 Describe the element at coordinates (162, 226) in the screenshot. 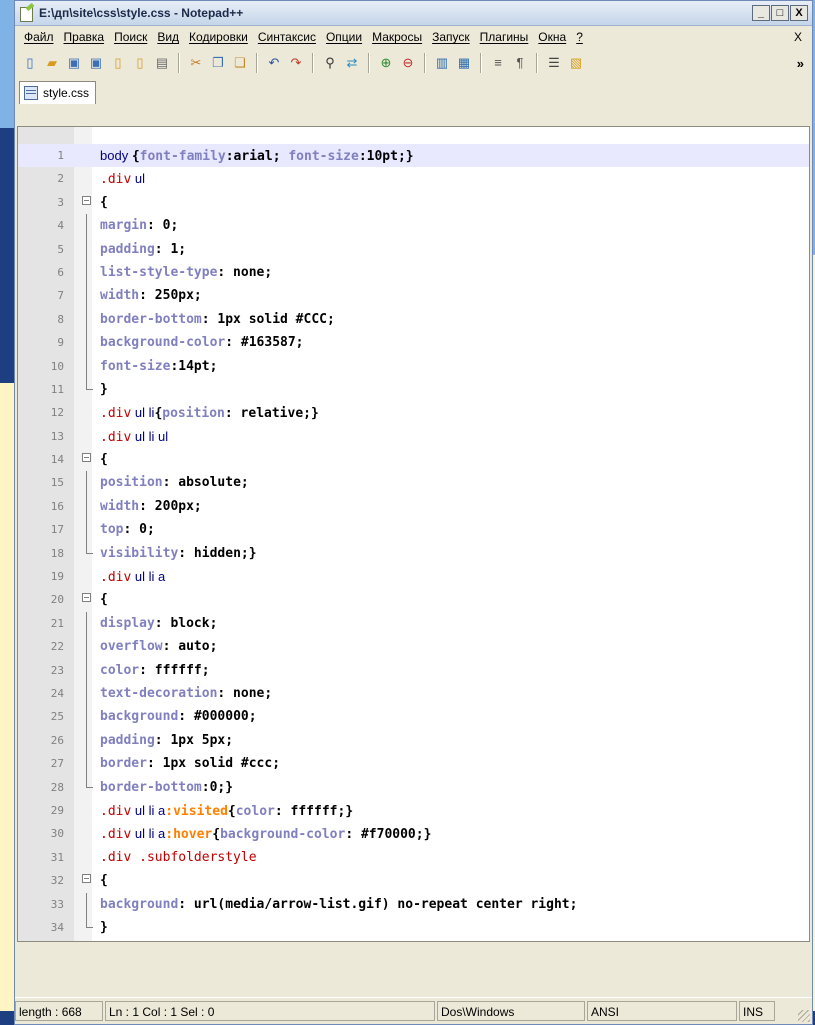

I see `code-token-val: : 0;` at that location.